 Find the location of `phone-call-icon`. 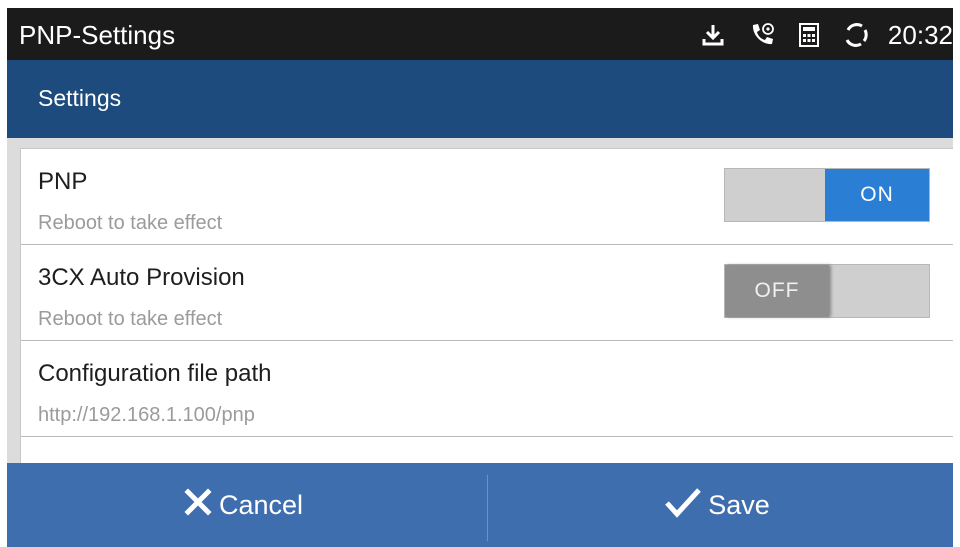

phone-call-icon is located at coordinates (762, 35).